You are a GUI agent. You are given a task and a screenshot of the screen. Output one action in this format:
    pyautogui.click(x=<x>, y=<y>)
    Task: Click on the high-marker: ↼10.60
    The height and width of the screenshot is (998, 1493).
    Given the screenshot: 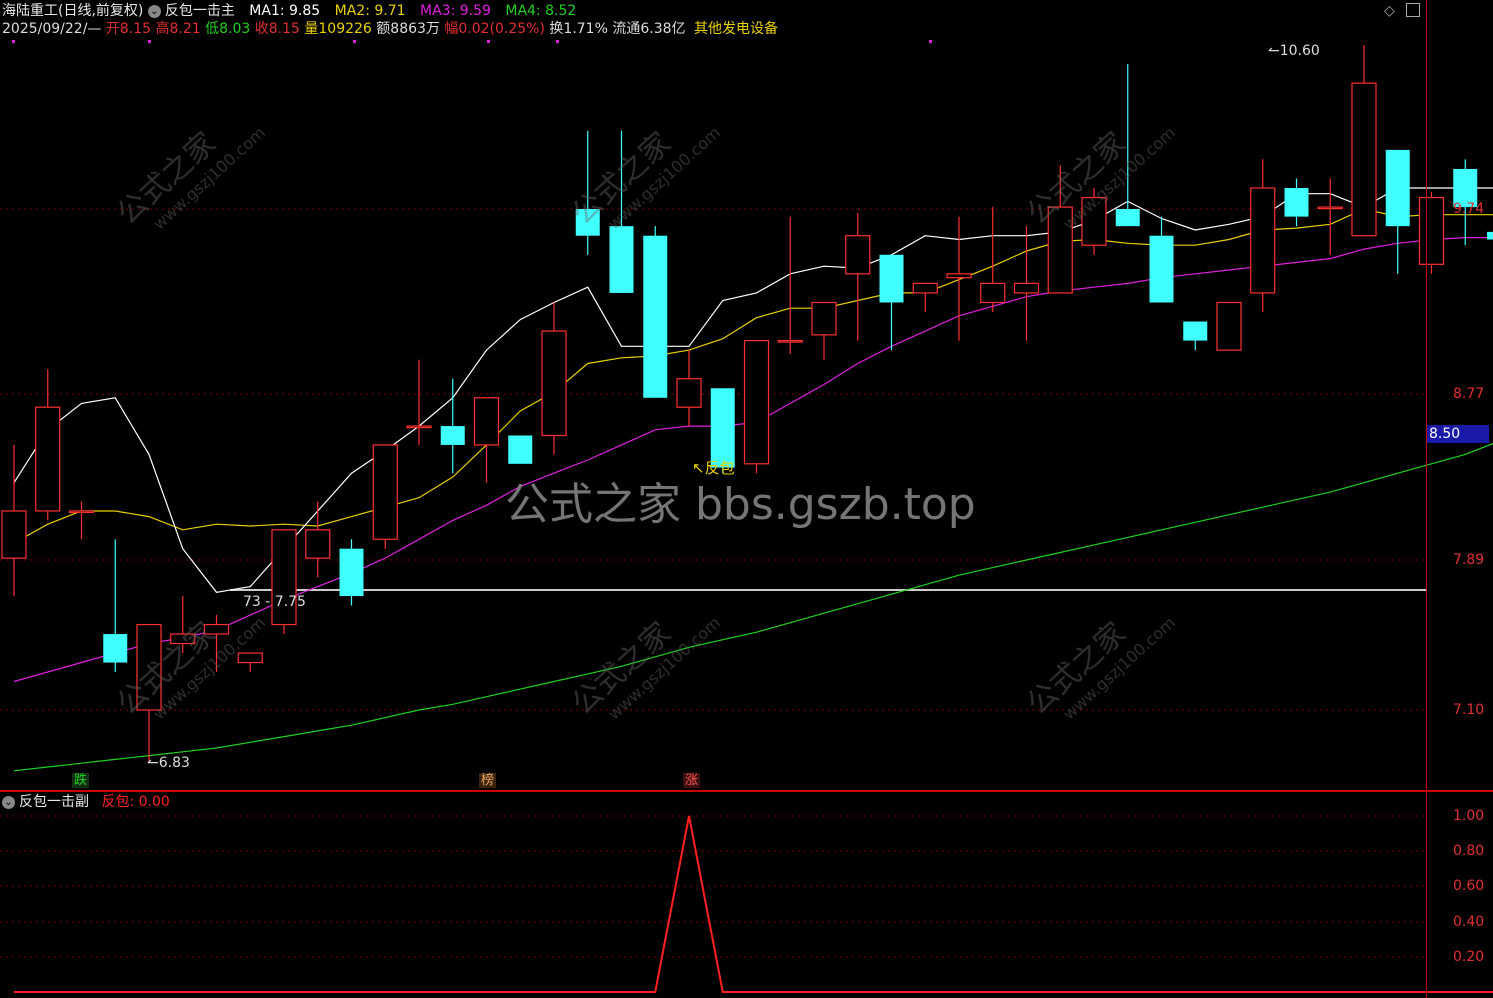 What is the action you would take?
    pyautogui.click(x=1294, y=51)
    